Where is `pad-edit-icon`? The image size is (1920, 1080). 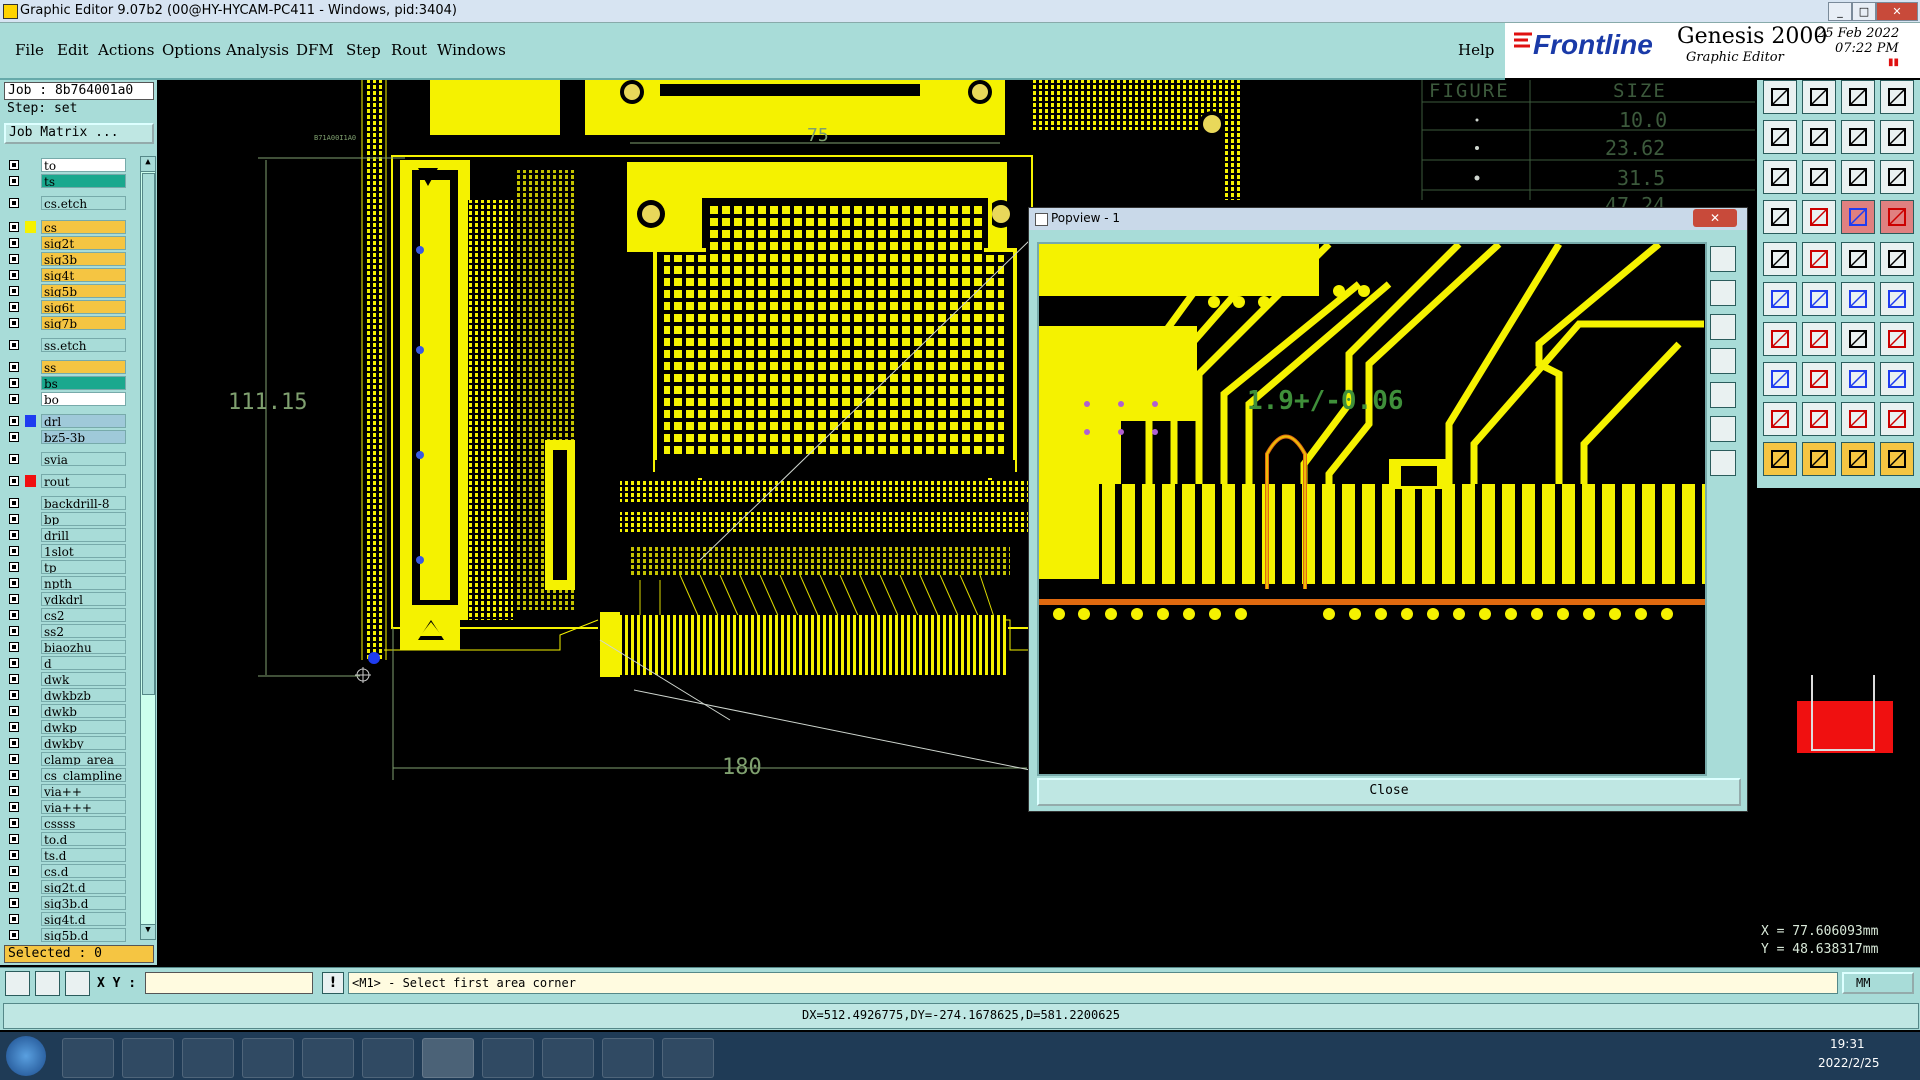 pad-edit-icon is located at coordinates (1780, 379).